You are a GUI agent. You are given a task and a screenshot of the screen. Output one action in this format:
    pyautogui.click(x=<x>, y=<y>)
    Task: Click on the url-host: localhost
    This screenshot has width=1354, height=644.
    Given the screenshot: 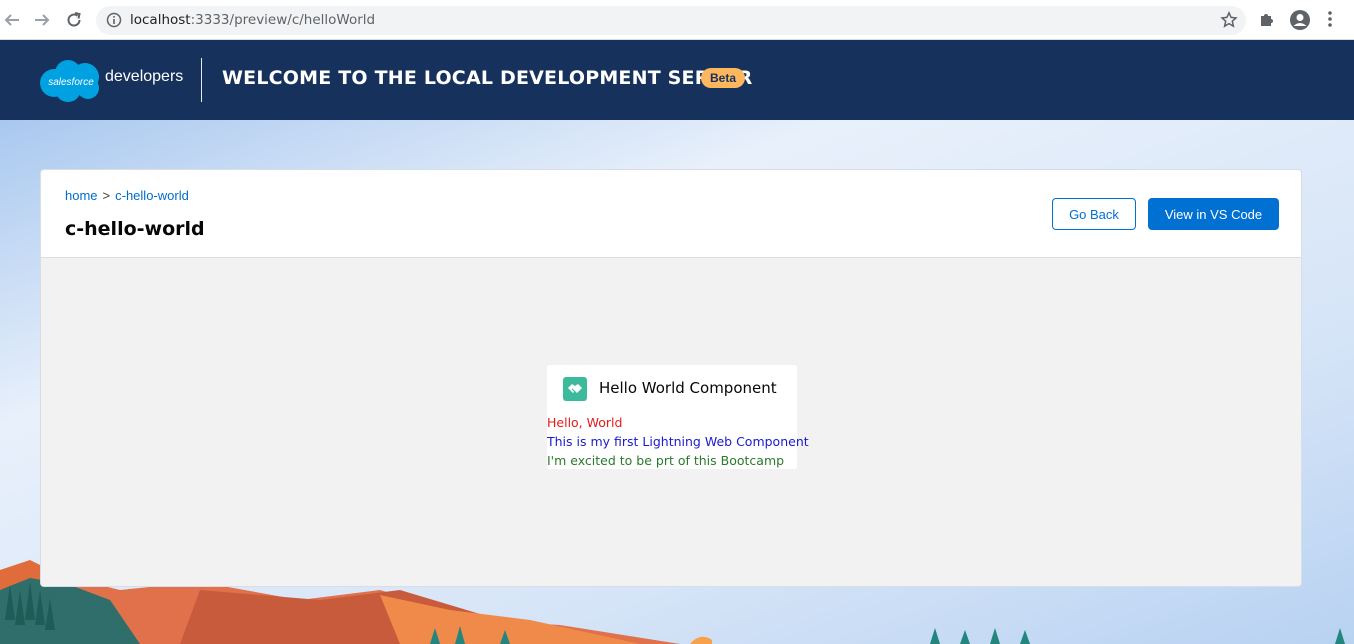 What is the action you would take?
    pyautogui.click(x=160, y=20)
    